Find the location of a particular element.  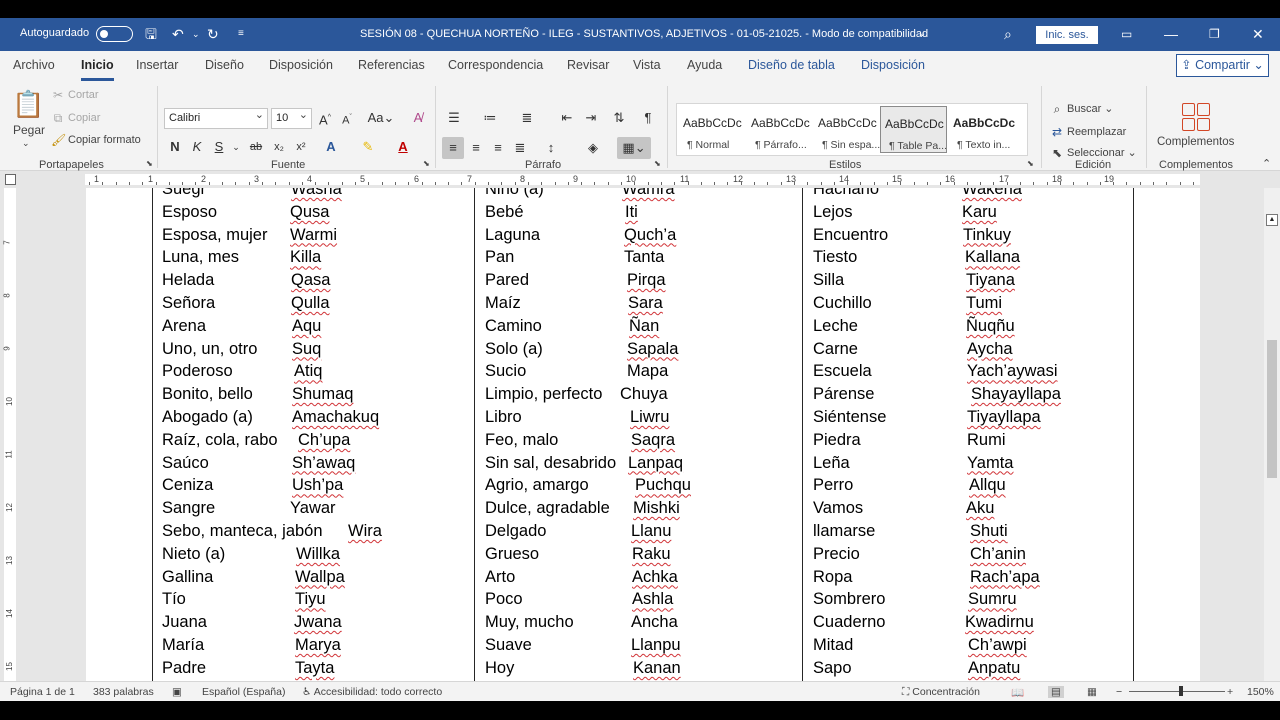

customize-qat-icon: ≡ is located at coordinates (241, 34).